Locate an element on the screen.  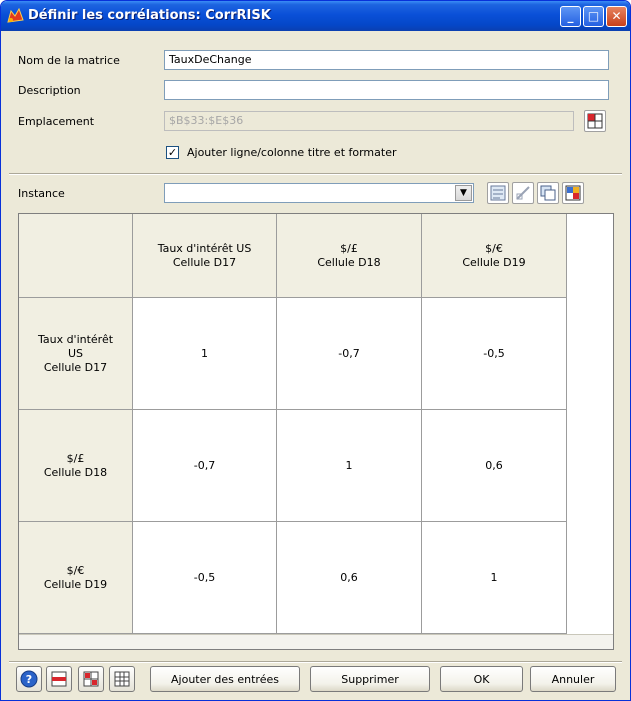
instance-dropdown: ▼ is located at coordinates (319, 193).